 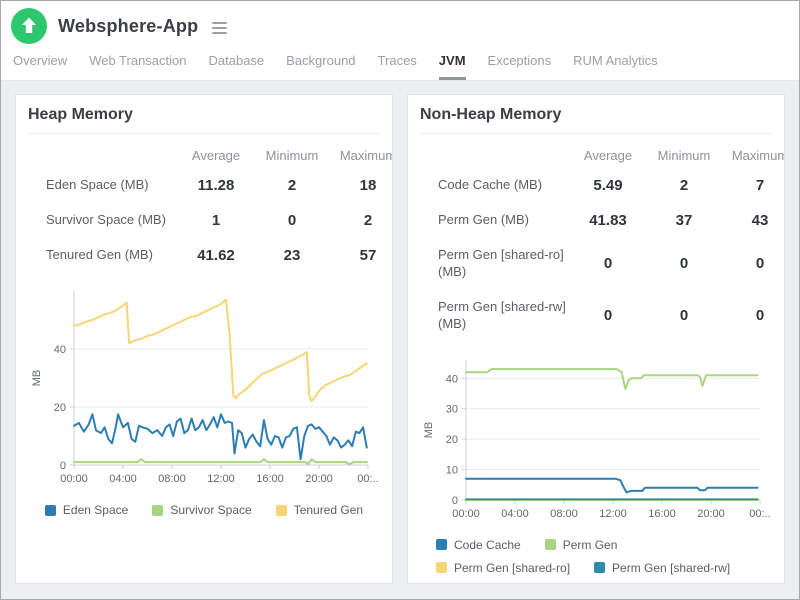 What do you see at coordinates (368, 185) in the screenshot?
I see `max-value: 18` at bounding box center [368, 185].